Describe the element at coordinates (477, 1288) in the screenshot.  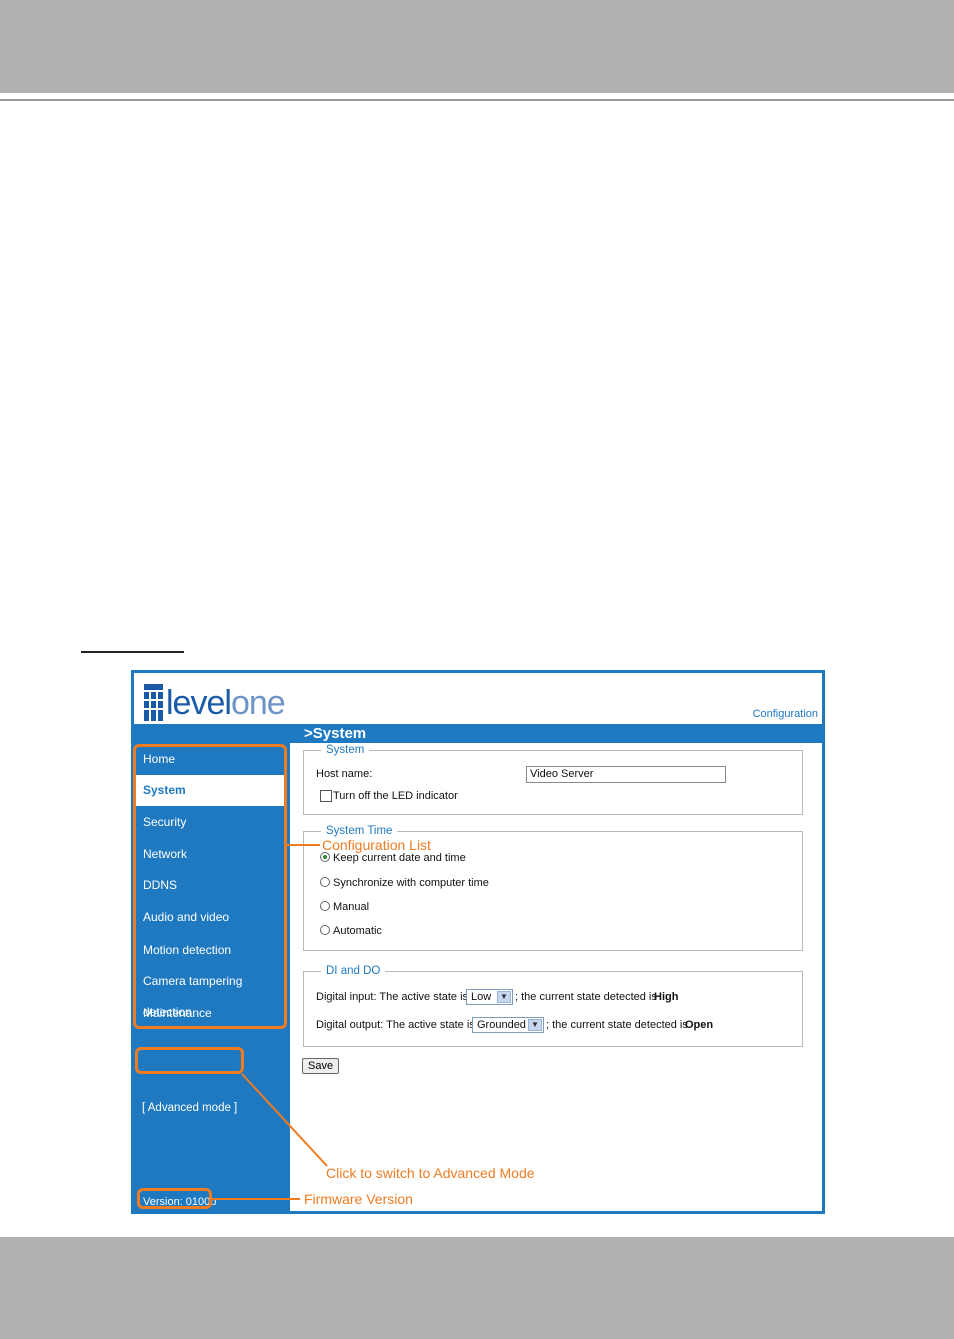
I see `page-footer-band` at that location.